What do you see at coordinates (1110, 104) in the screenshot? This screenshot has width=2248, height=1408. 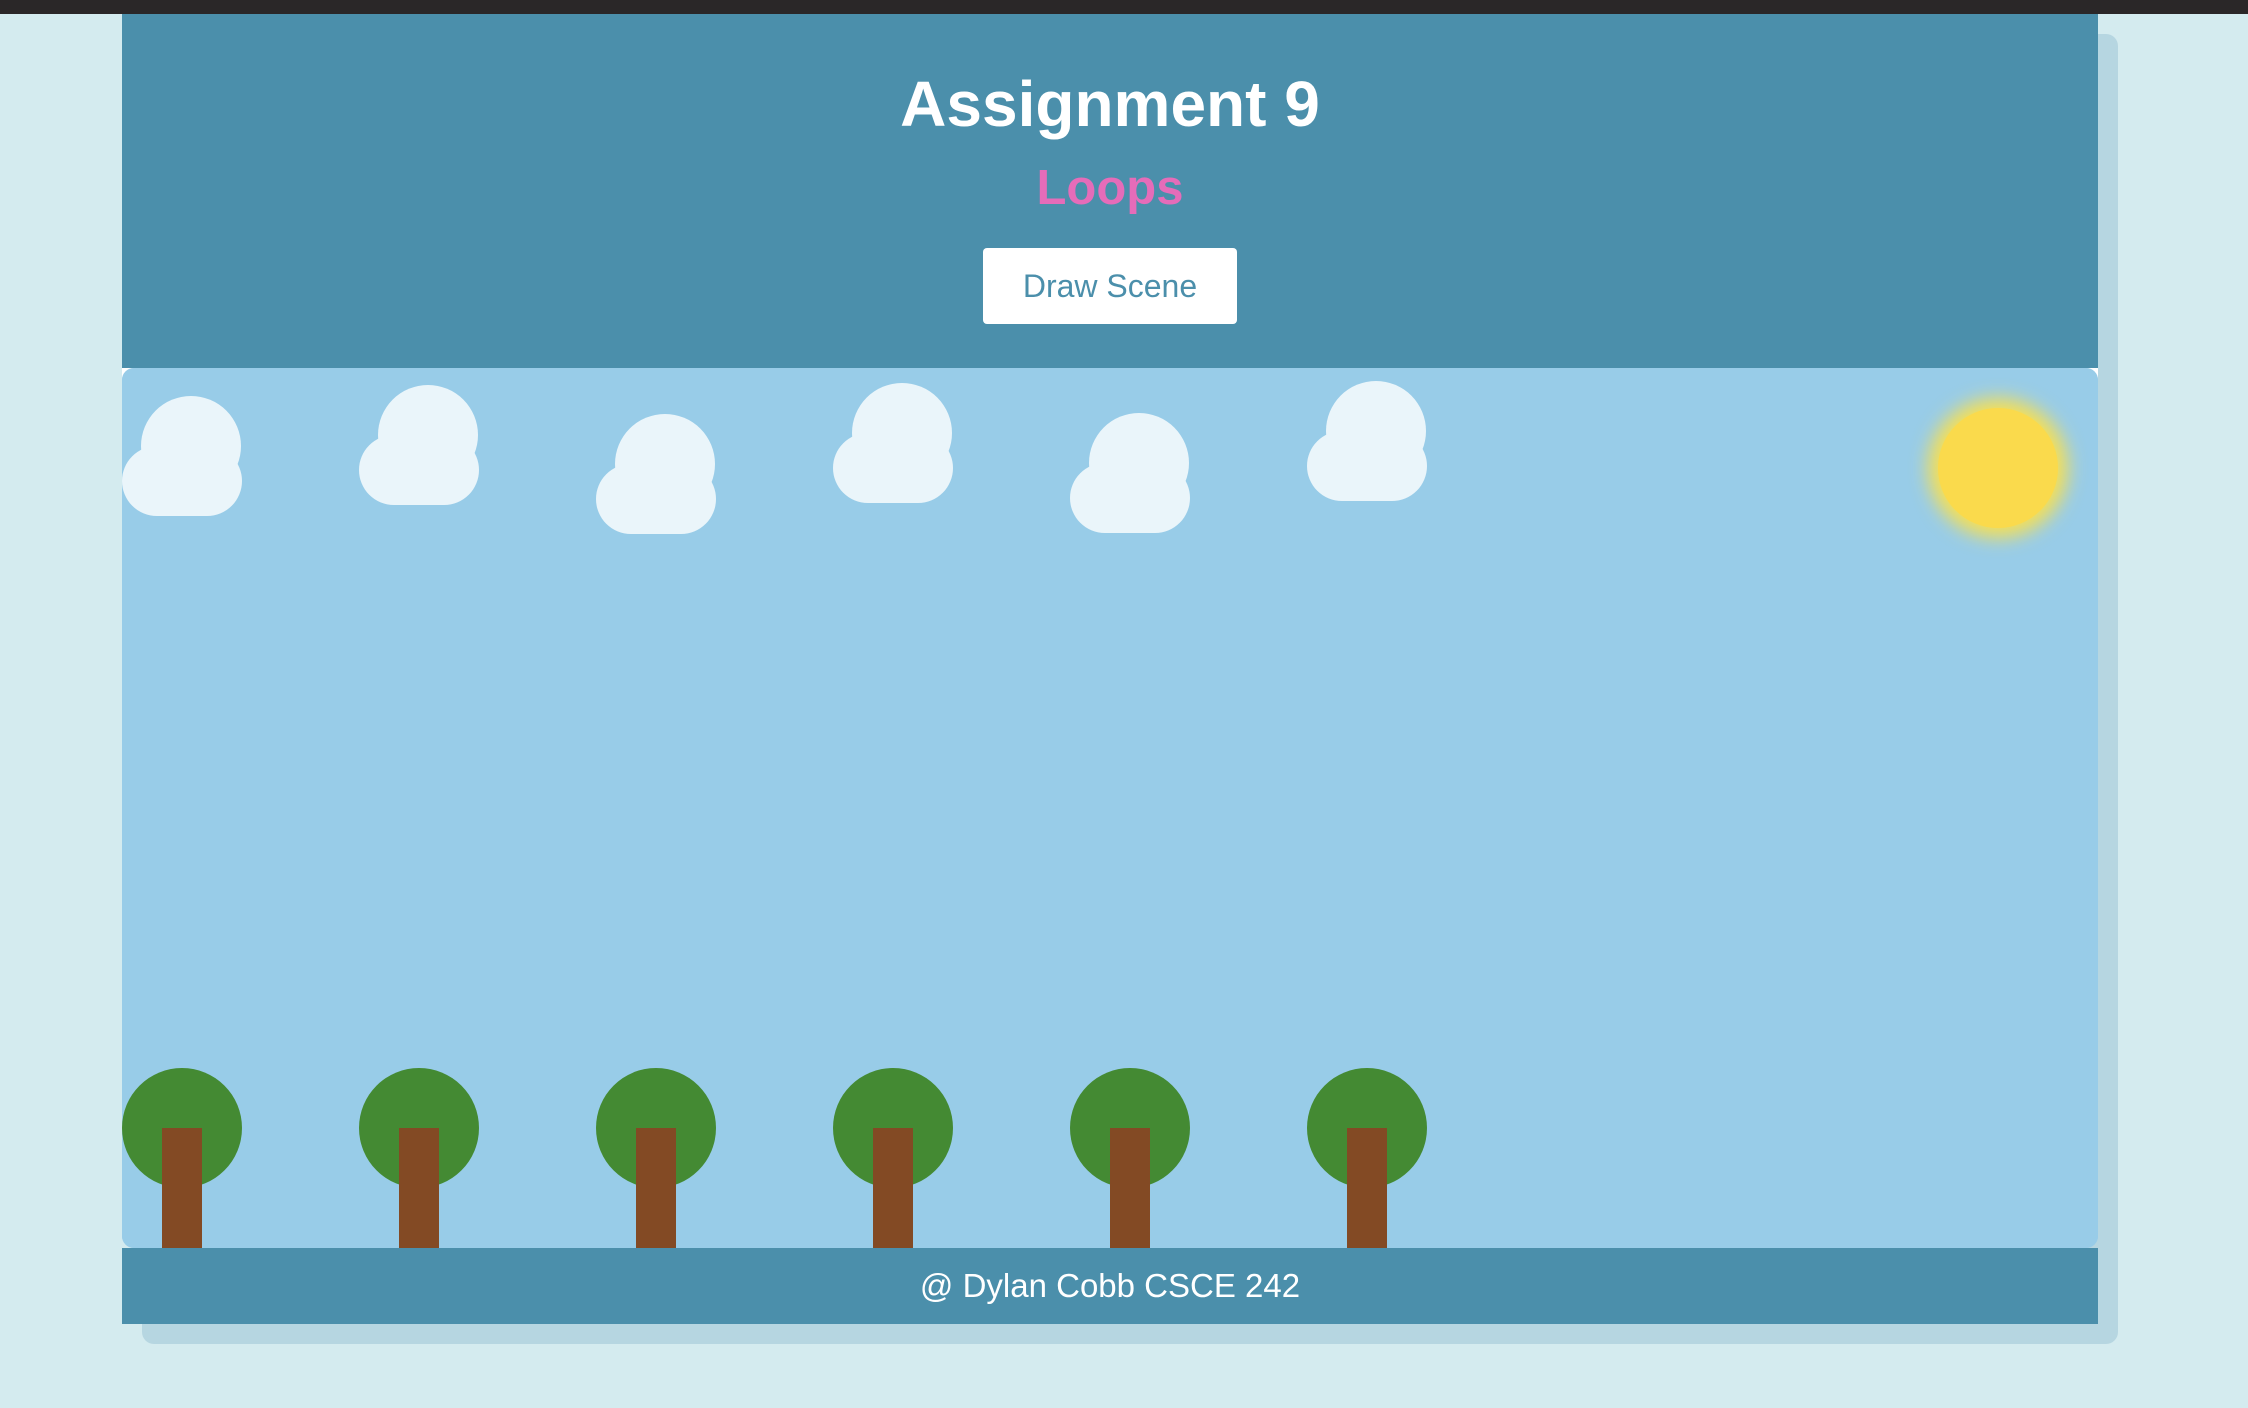 I see `page-title: Assignment 9` at bounding box center [1110, 104].